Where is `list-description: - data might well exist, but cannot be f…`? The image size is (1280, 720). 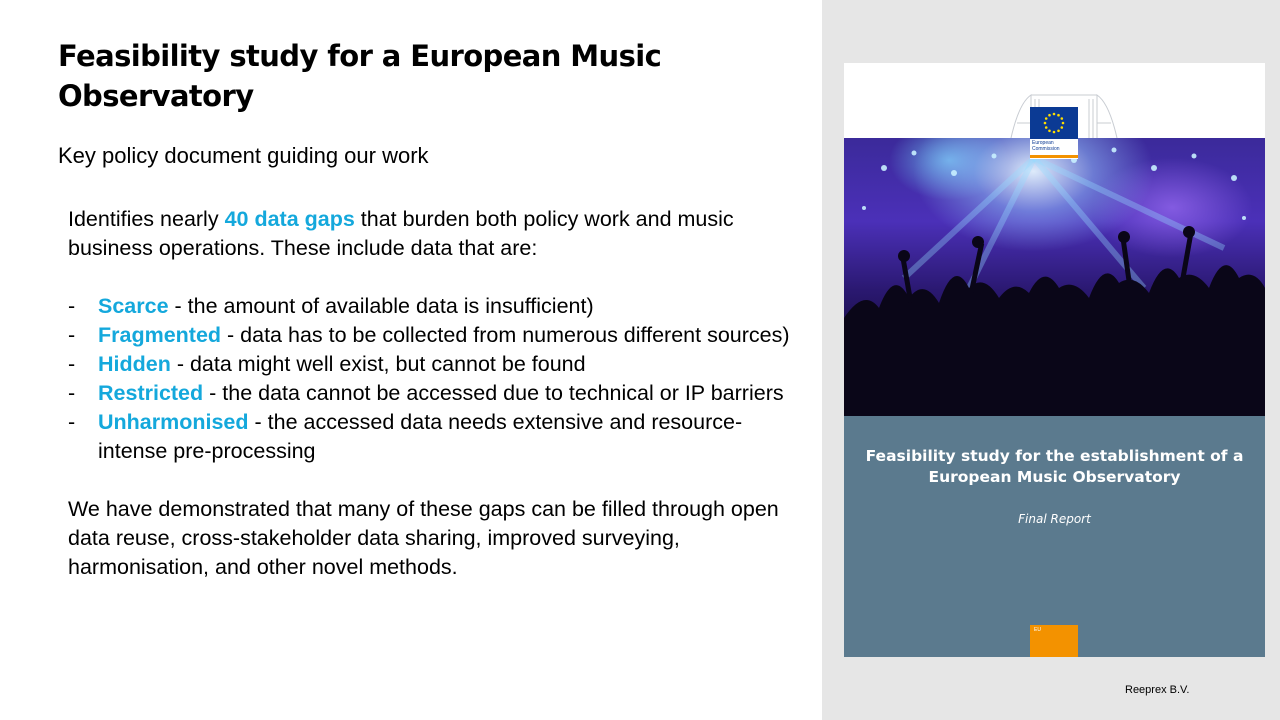
list-description: - data might well exist, but cannot be f… is located at coordinates (378, 364).